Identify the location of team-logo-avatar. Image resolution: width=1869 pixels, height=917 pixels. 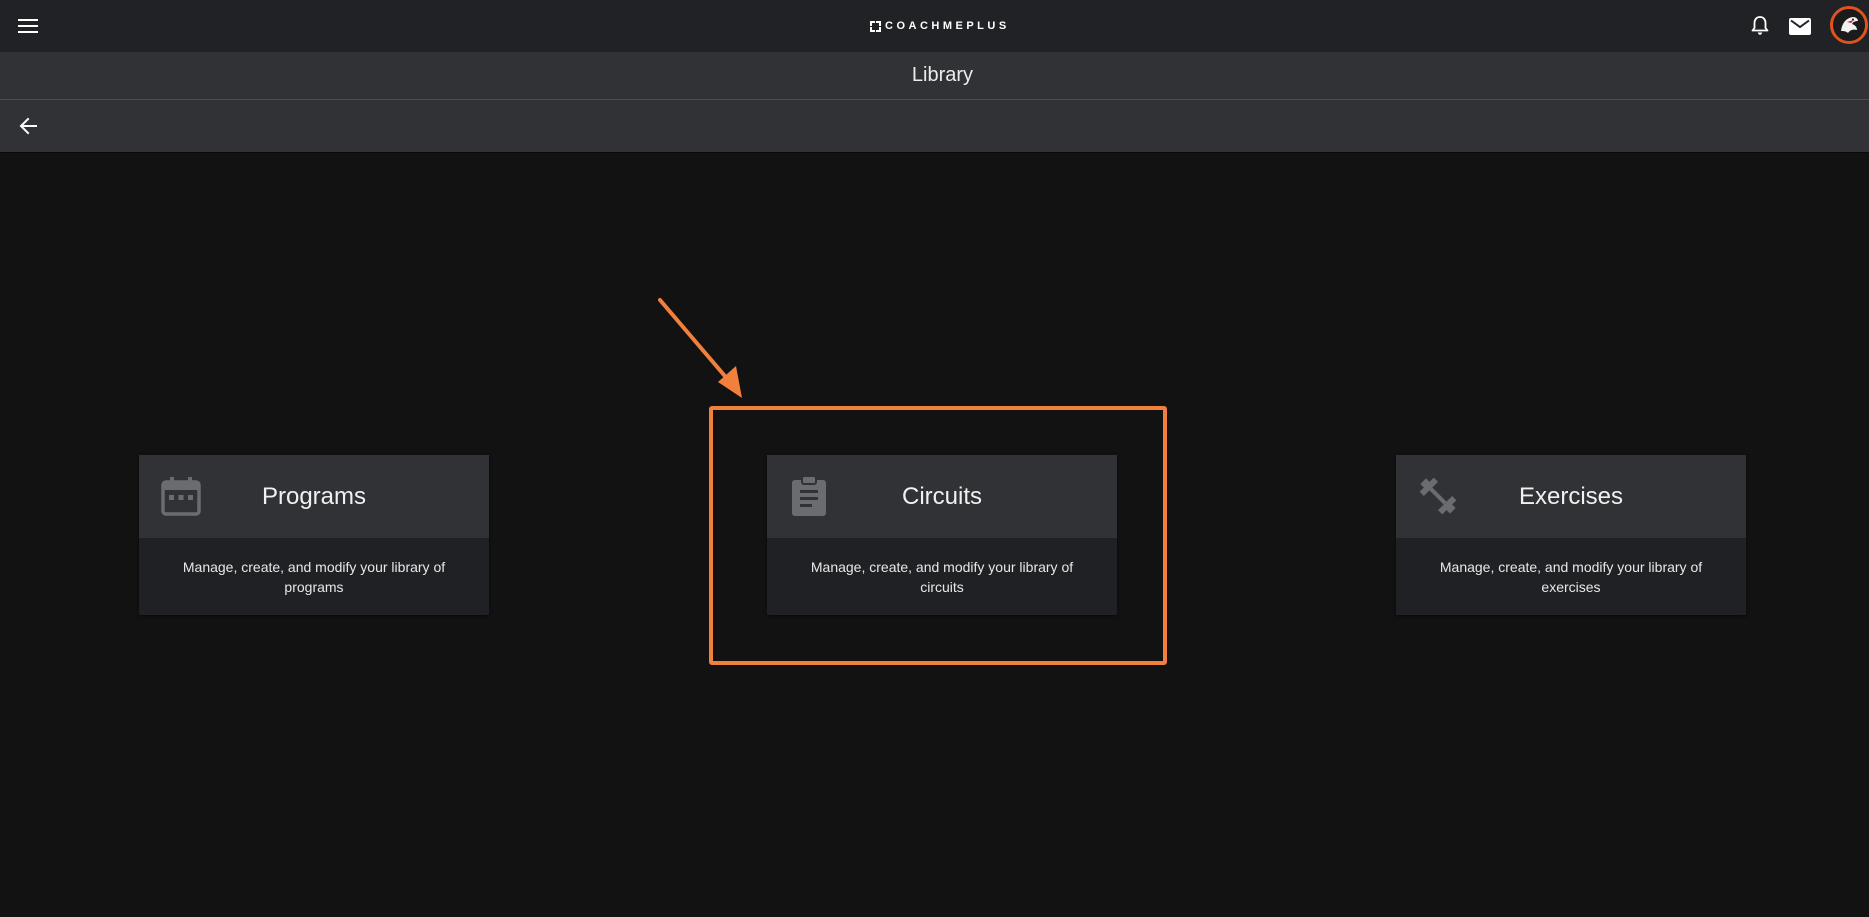
(1849, 25).